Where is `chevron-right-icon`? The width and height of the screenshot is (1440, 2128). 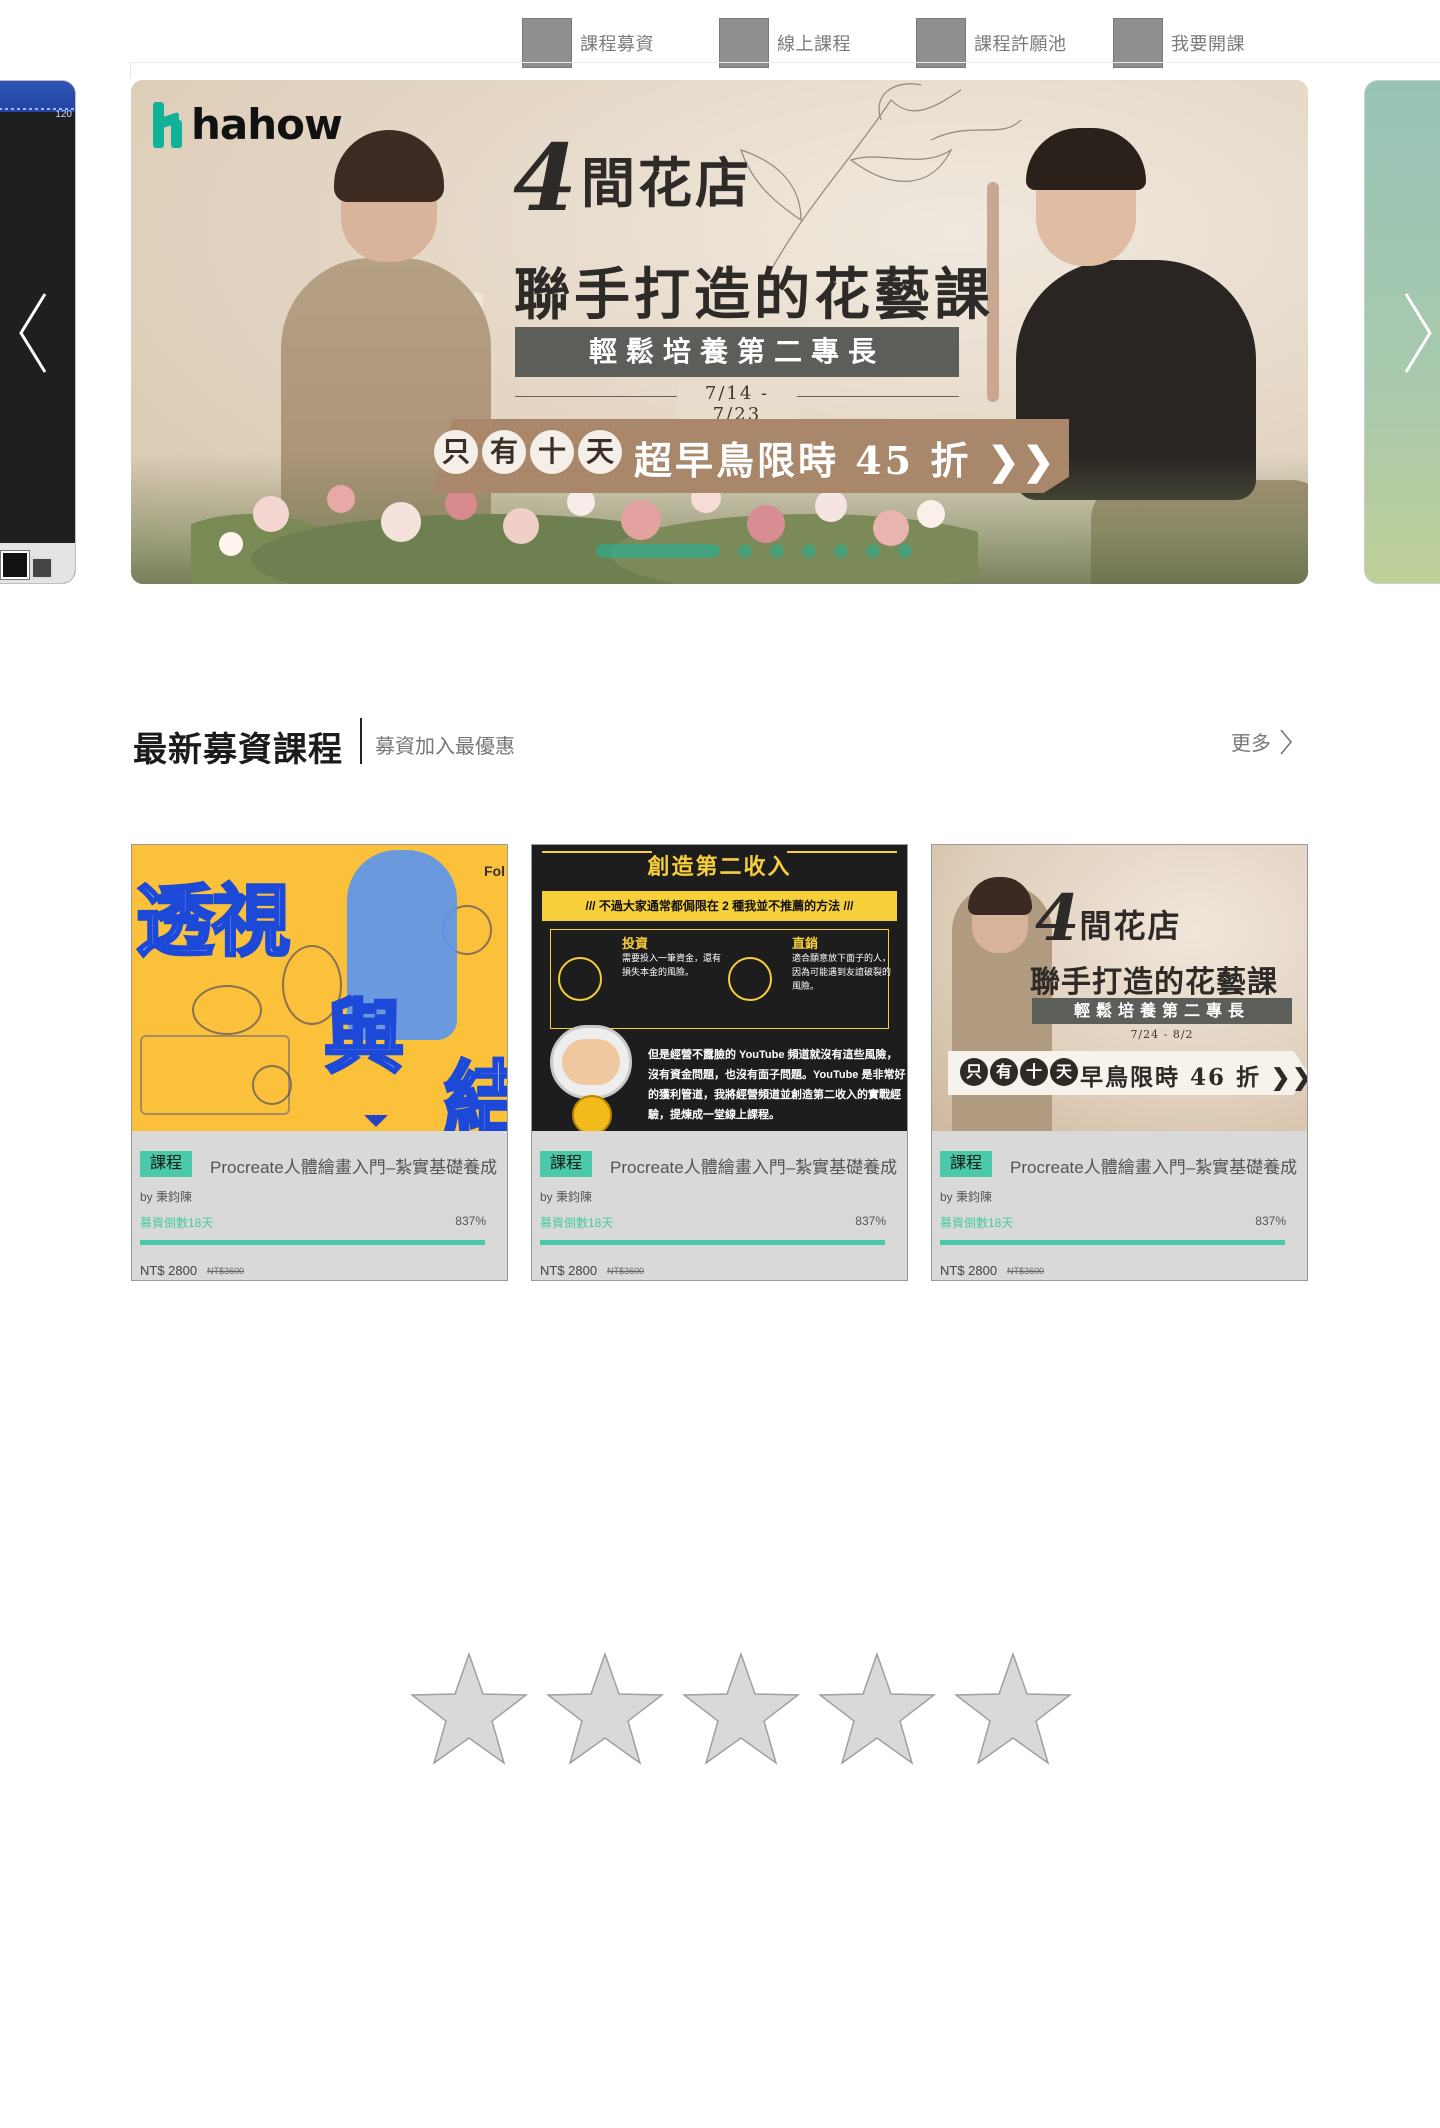
chevron-right-icon is located at coordinates (1286, 741).